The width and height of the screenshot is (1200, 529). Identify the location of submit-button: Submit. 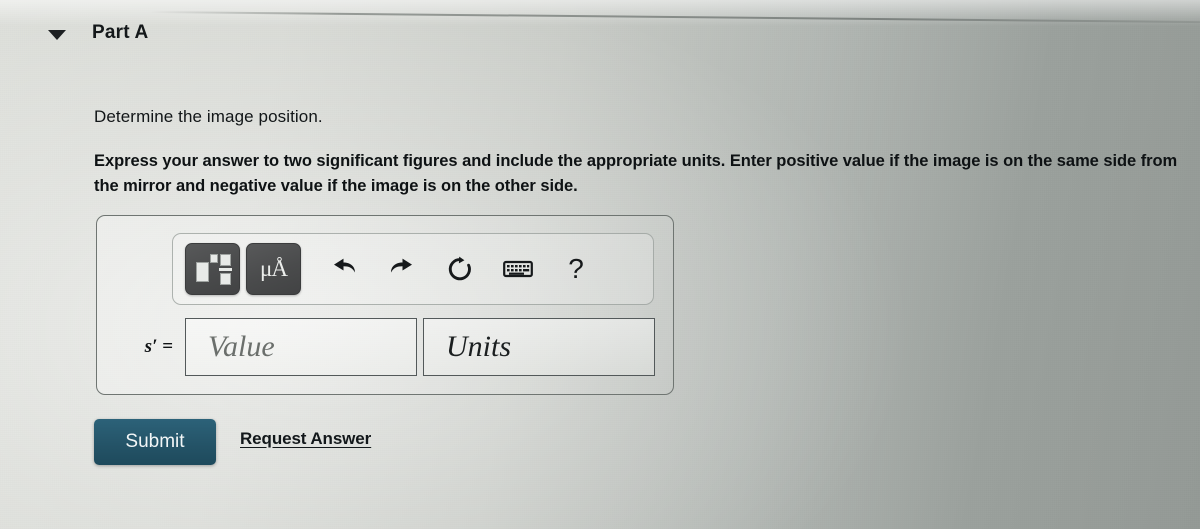
(155, 442).